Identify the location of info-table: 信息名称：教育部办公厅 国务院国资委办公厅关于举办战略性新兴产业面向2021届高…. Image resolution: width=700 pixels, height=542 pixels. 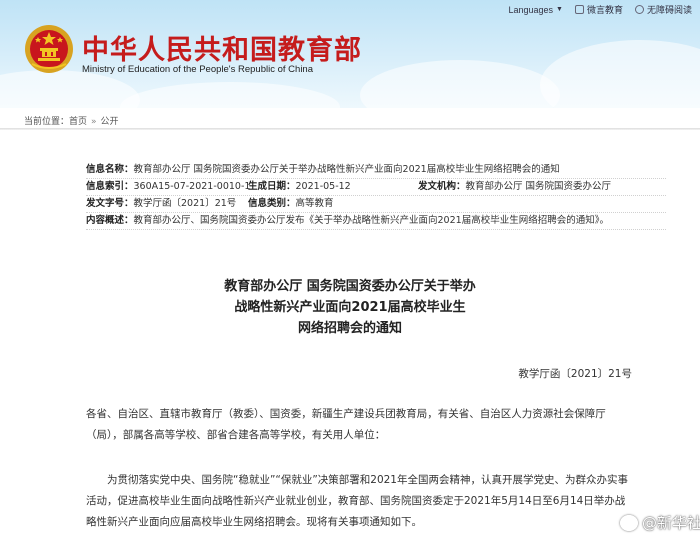
(376, 196).